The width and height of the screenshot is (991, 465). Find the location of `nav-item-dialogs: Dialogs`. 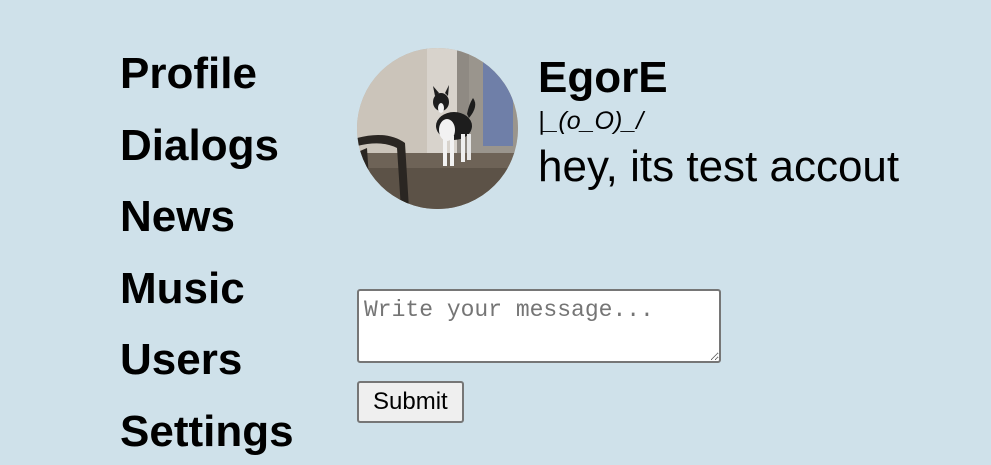

nav-item-dialogs: Dialogs is located at coordinates (207, 146).